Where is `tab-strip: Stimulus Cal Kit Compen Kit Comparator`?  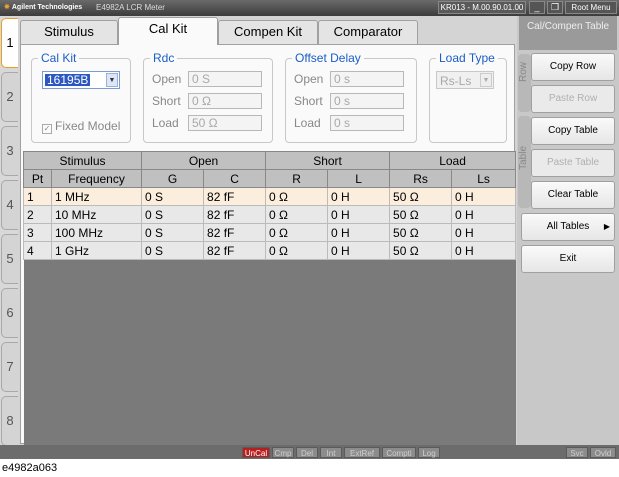
tab-strip: Stimulus Cal Kit Compen Kit Comparator is located at coordinates (267, 30).